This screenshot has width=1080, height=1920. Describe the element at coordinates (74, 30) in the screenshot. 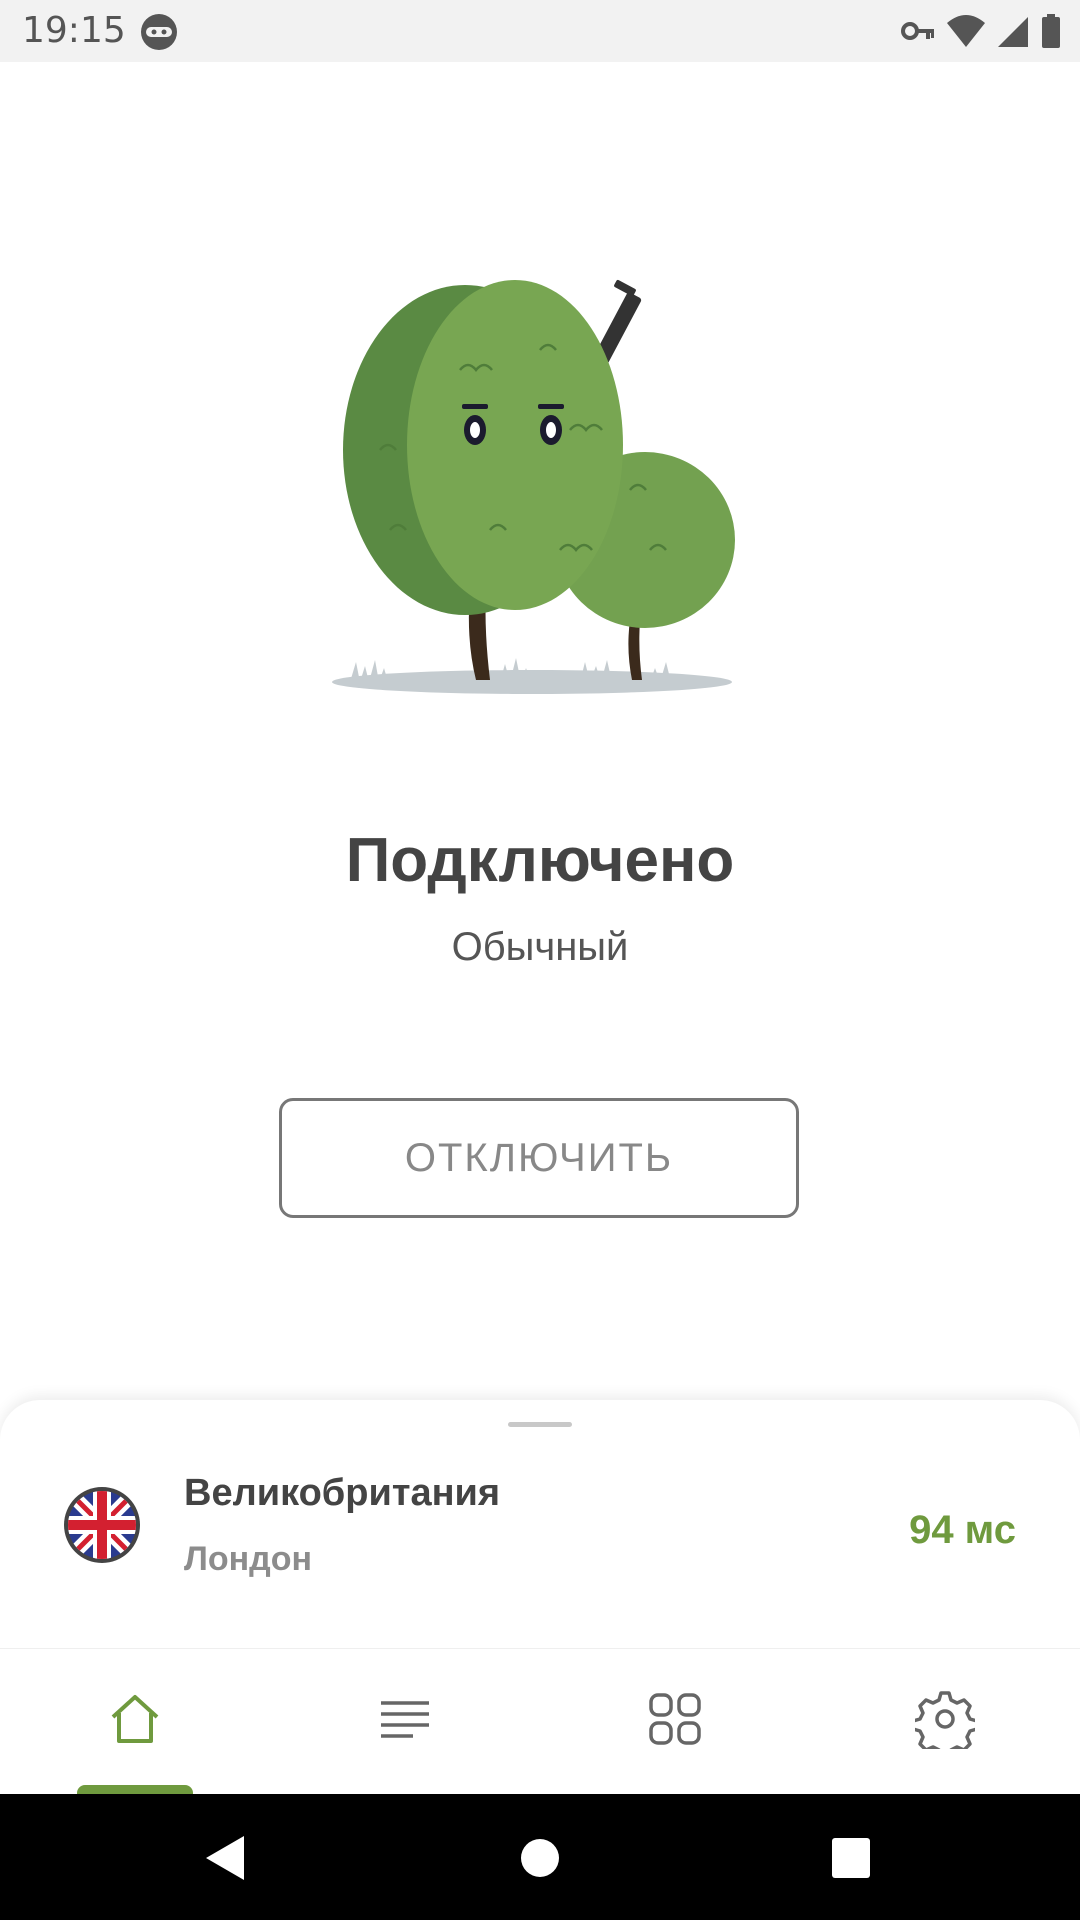

I see `status-time: 19:15` at that location.